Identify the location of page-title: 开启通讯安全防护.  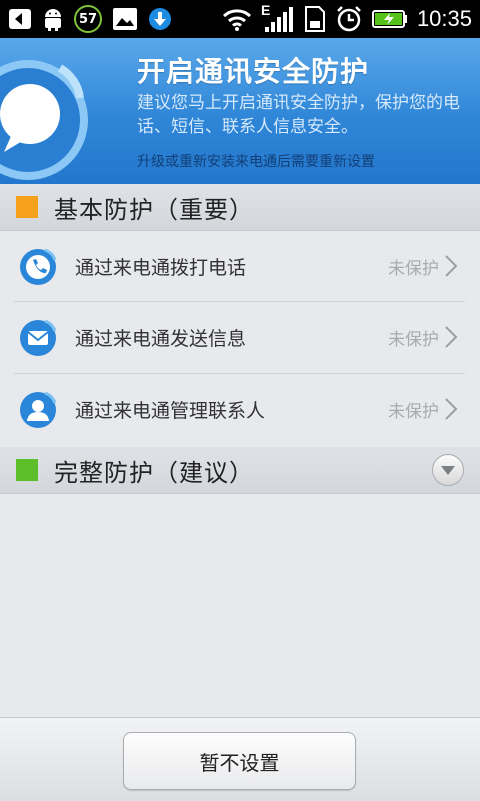
(253, 71).